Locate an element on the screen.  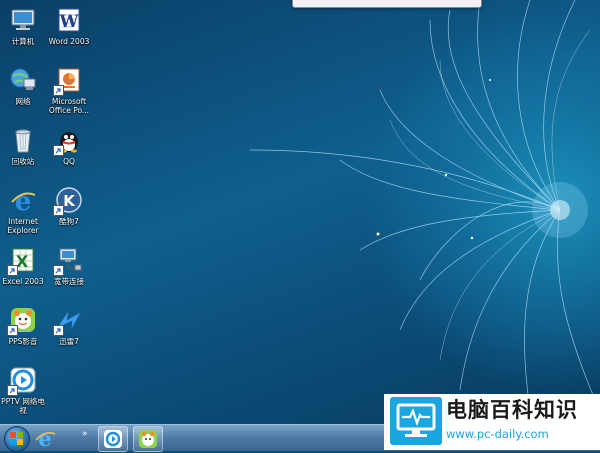
taskbar-button-pps is located at coordinates (148, 439).